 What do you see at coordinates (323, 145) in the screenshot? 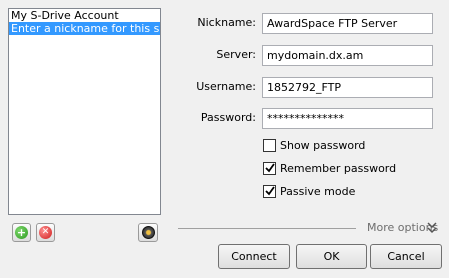
I see `show-password-label: Show password` at bounding box center [323, 145].